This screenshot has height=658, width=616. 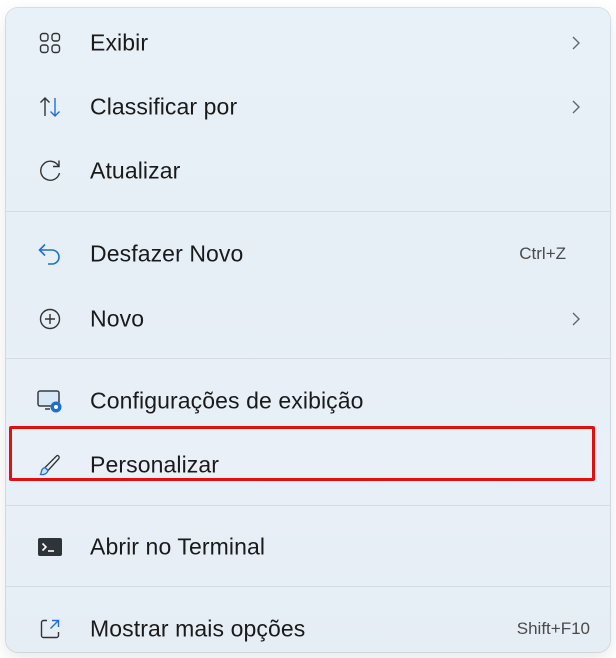 What do you see at coordinates (50, 629) in the screenshot?
I see `expand-icon` at bounding box center [50, 629].